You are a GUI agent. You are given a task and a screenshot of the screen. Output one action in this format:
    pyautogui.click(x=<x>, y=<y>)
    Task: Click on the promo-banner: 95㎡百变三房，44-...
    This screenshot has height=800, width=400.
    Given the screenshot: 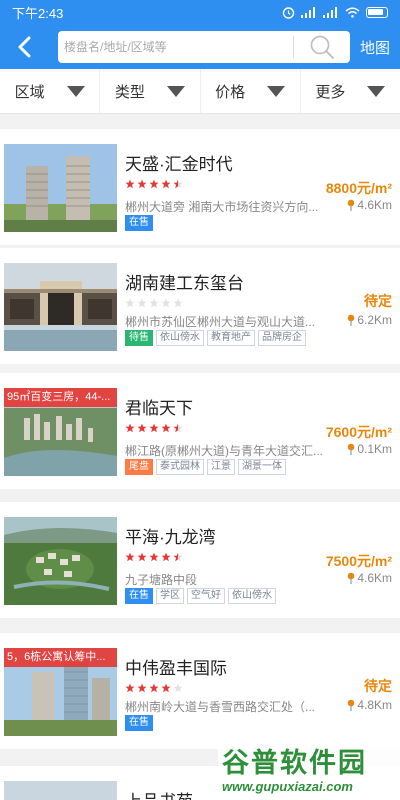 What is the action you would take?
    pyautogui.click(x=60, y=397)
    